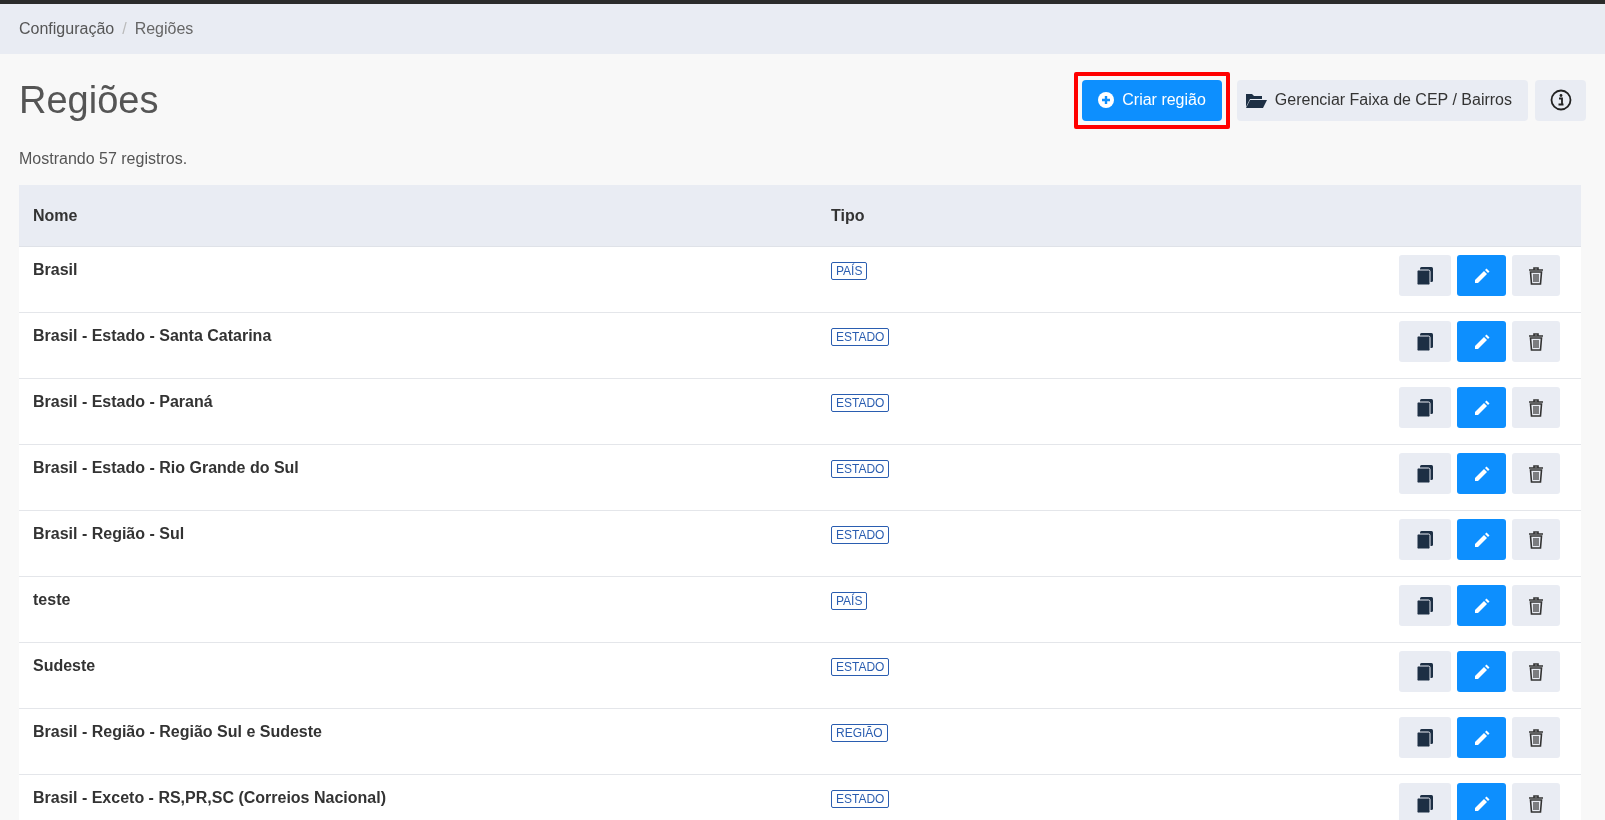 Image resolution: width=1605 pixels, height=820 pixels. What do you see at coordinates (104, 159) in the screenshot?
I see `record-count: Mostrando 57 registros.` at bounding box center [104, 159].